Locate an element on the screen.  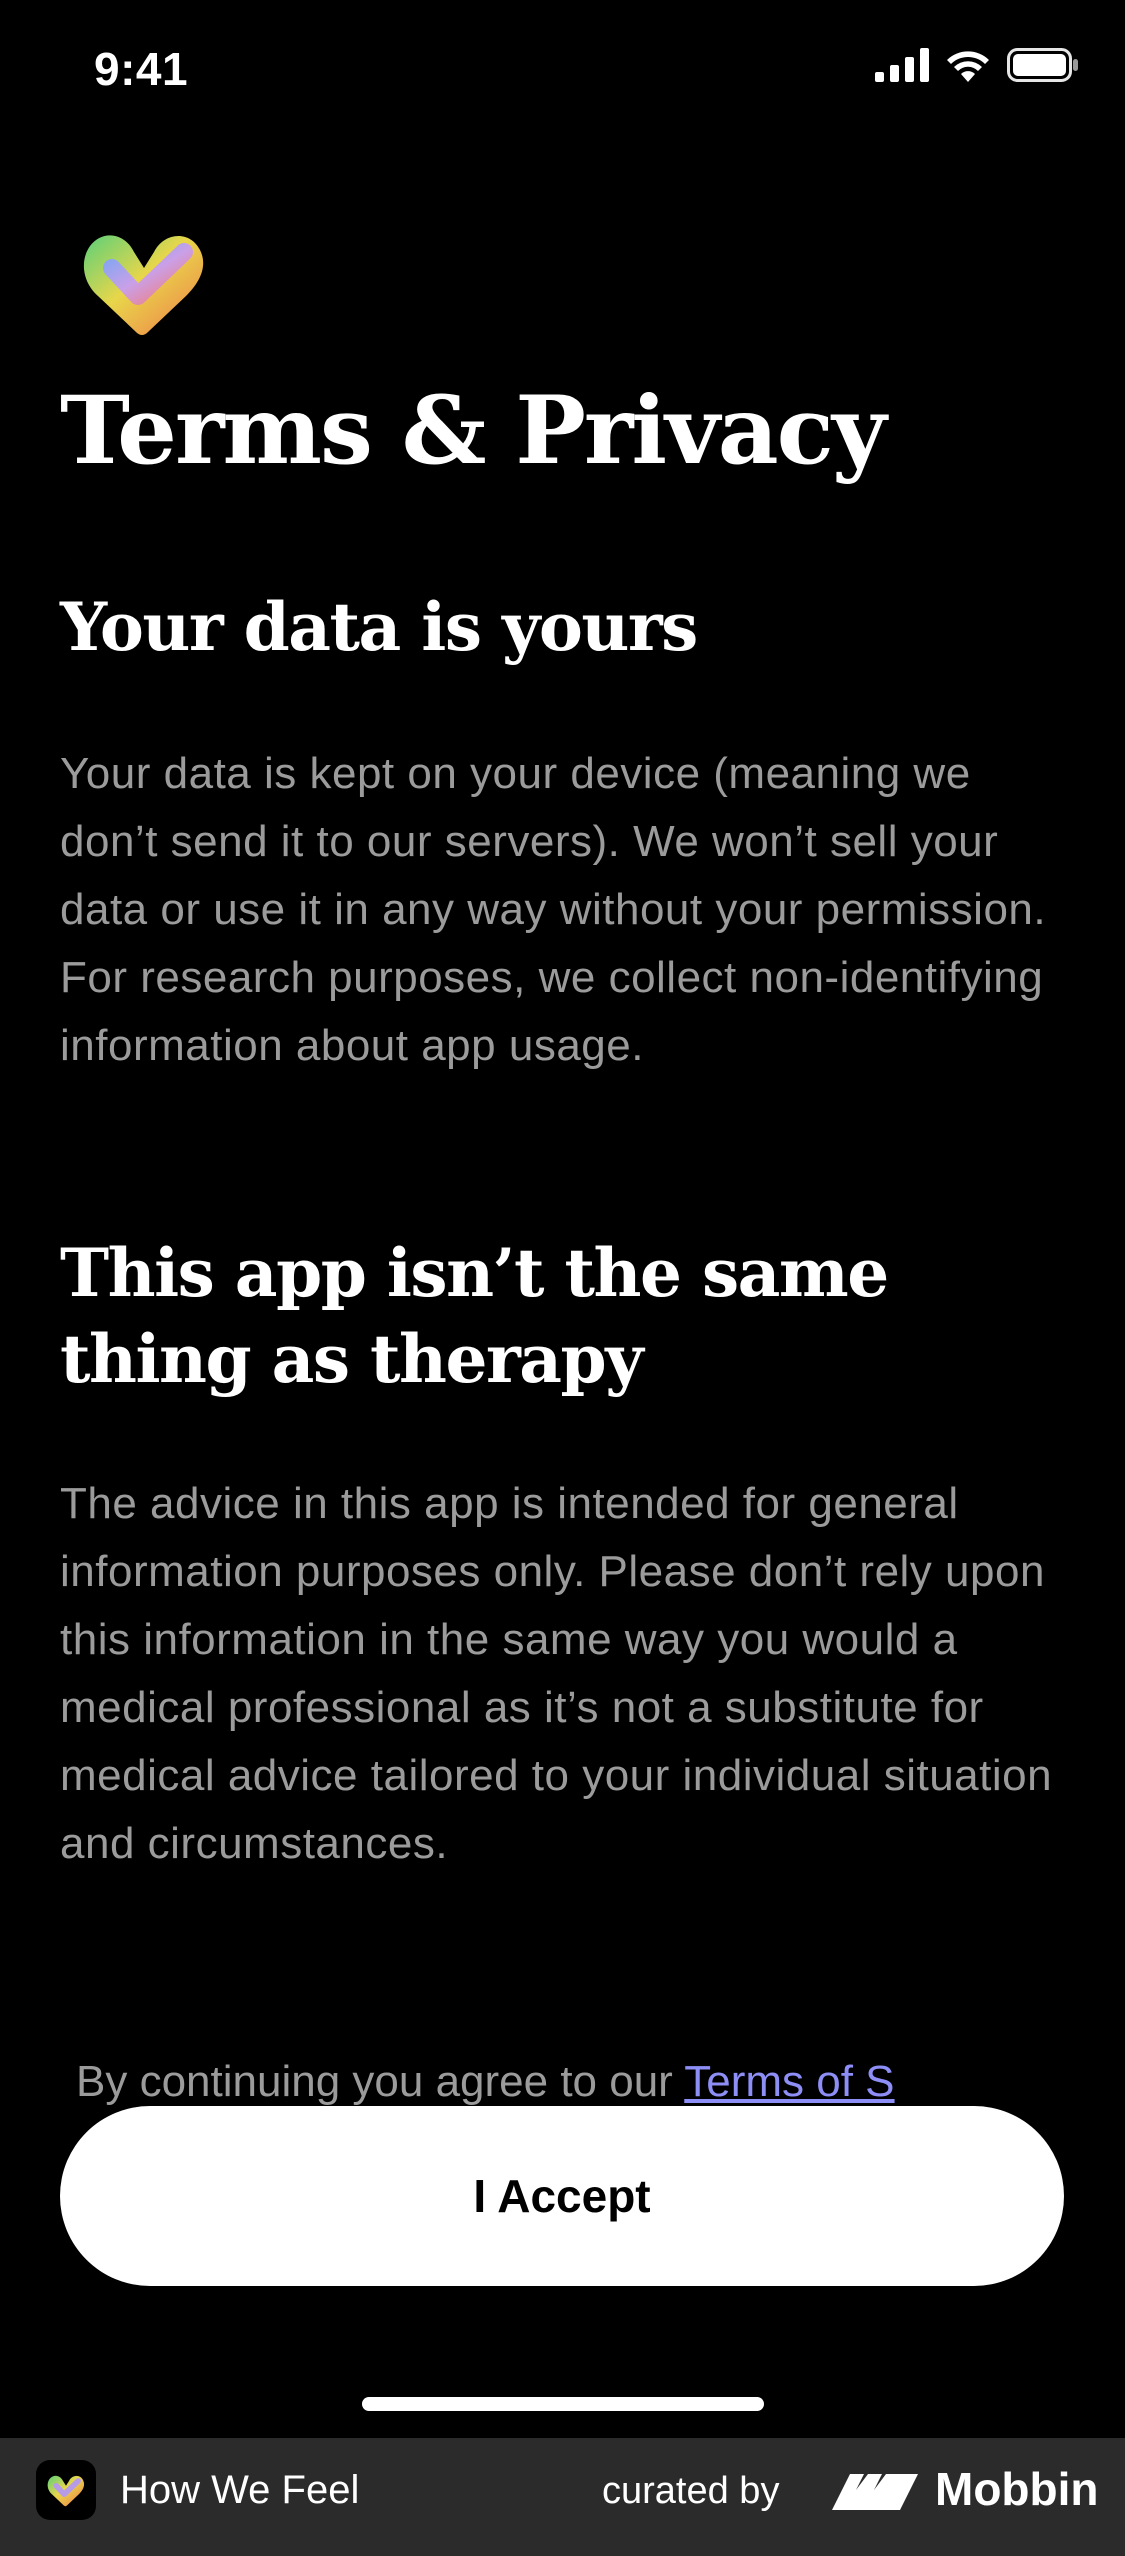
status-icons is located at coordinates (977, 67).